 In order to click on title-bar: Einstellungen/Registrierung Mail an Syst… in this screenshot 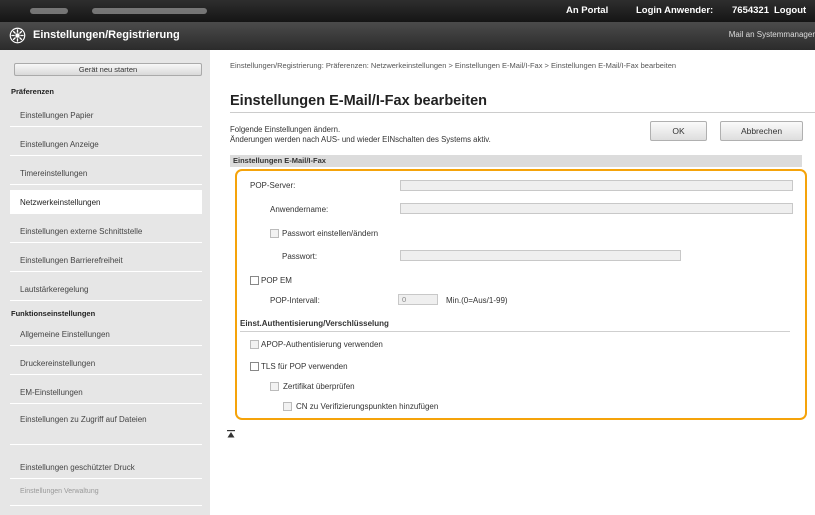, I will do `click(407, 36)`.